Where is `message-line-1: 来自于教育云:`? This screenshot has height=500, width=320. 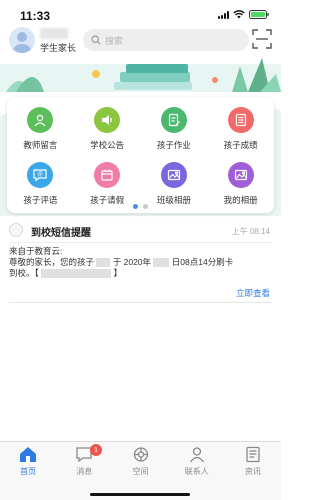
message-line-1: 来自于教育云: is located at coordinates (36, 251).